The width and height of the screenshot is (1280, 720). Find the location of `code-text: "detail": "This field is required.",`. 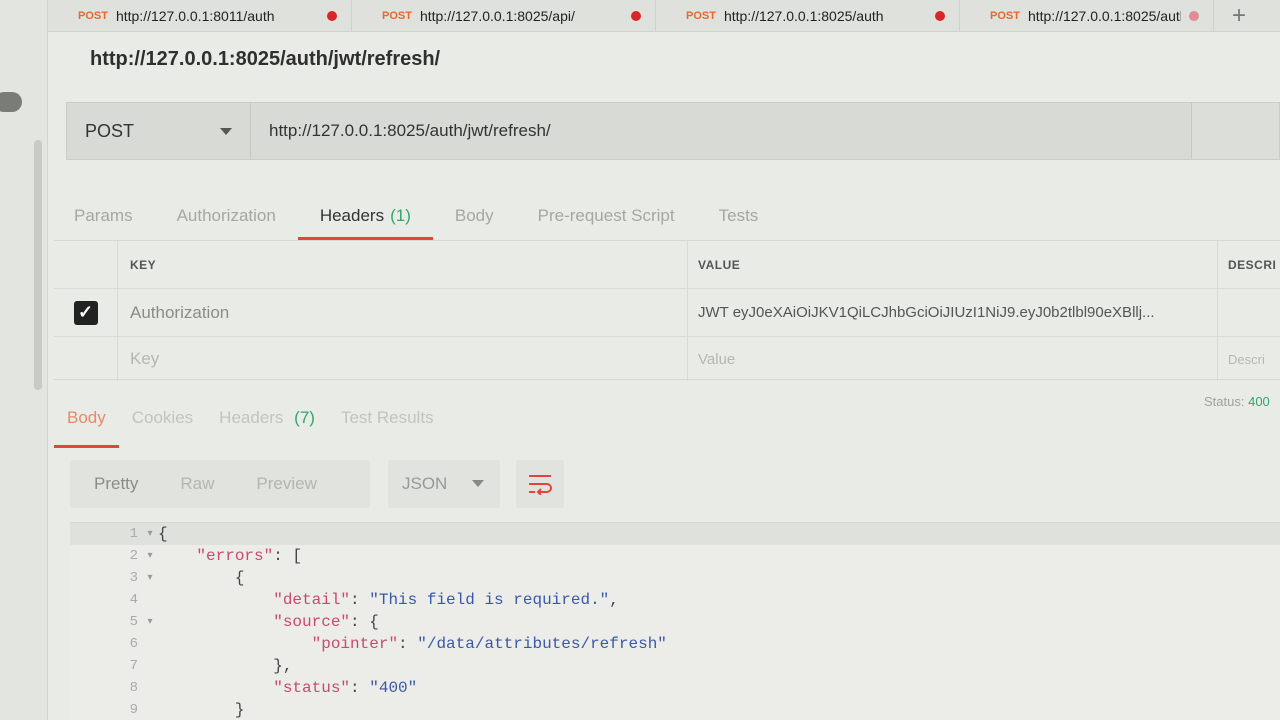

code-text: "detail": "This field is required.", is located at coordinates (446, 600).